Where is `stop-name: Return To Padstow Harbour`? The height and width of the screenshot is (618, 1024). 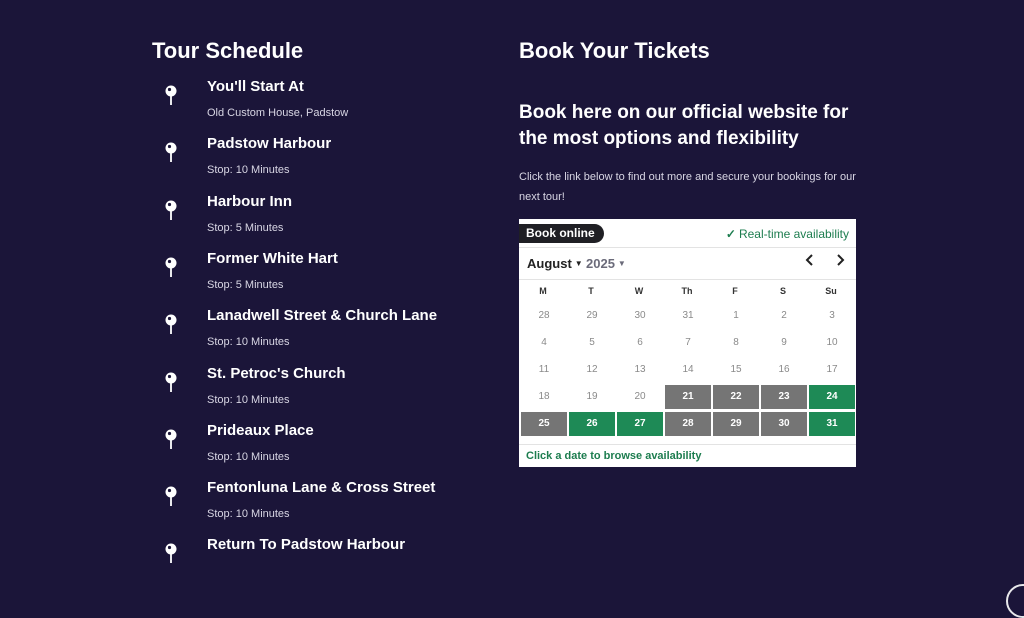
stop-name: Return To Padstow Harbour is located at coordinates (306, 545).